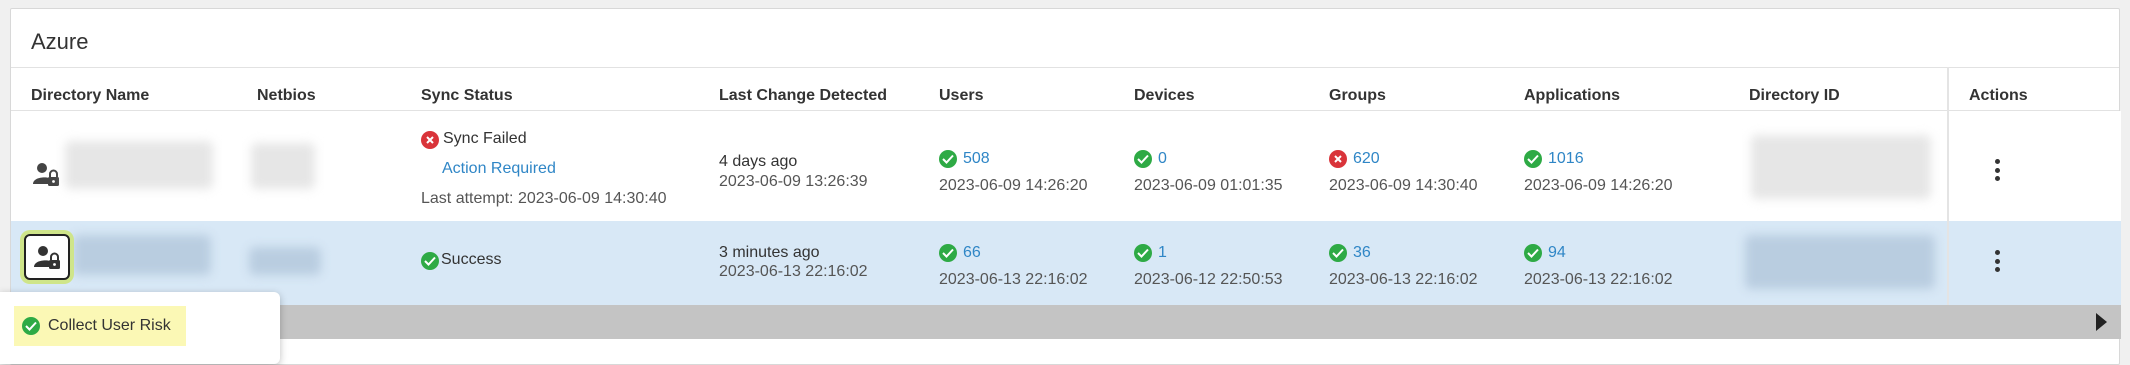  What do you see at coordinates (1013, 279) in the screenshot?
I see `users-time: 2023-06-13 22:16:02` at bounding box center [1013, 279].